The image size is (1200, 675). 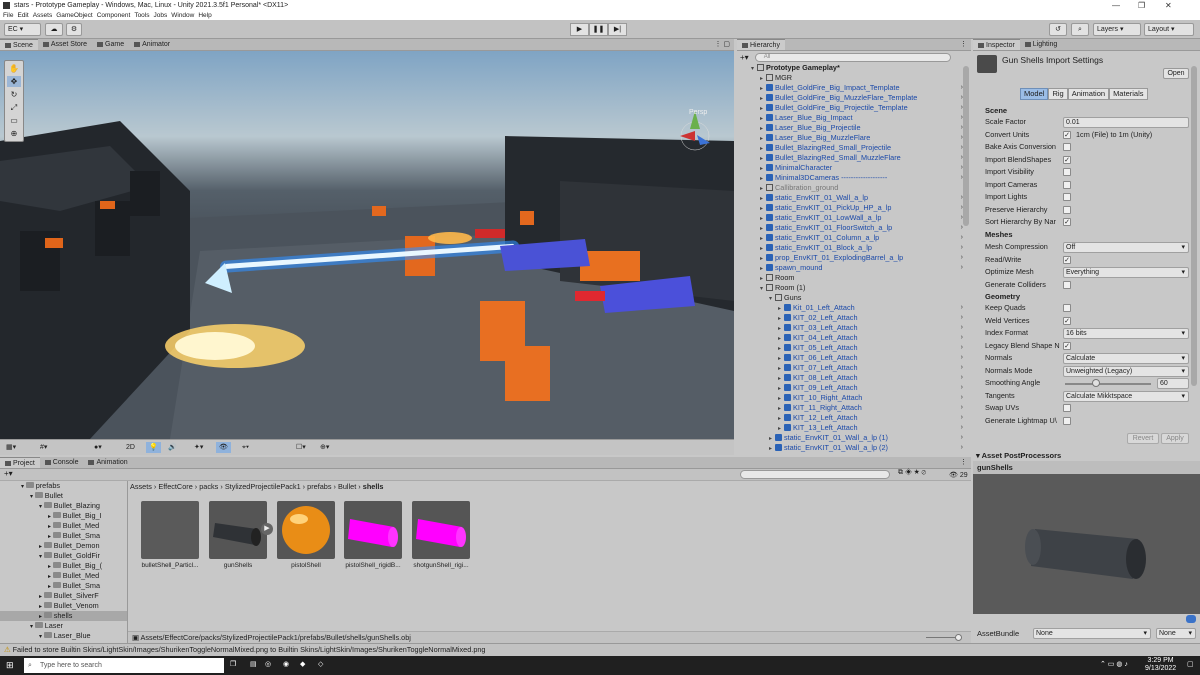 I want to click on tab-console: Console, so click(x=62, y=462).